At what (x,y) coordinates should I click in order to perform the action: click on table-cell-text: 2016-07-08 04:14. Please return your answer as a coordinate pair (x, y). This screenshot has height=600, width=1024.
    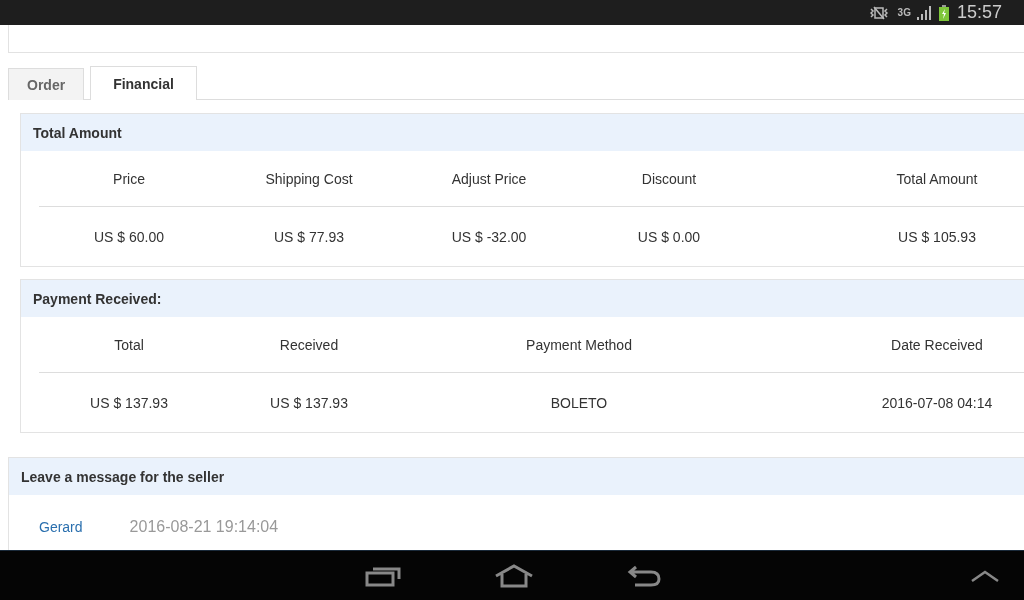
    Looking at the image, I should click on (937, 402).